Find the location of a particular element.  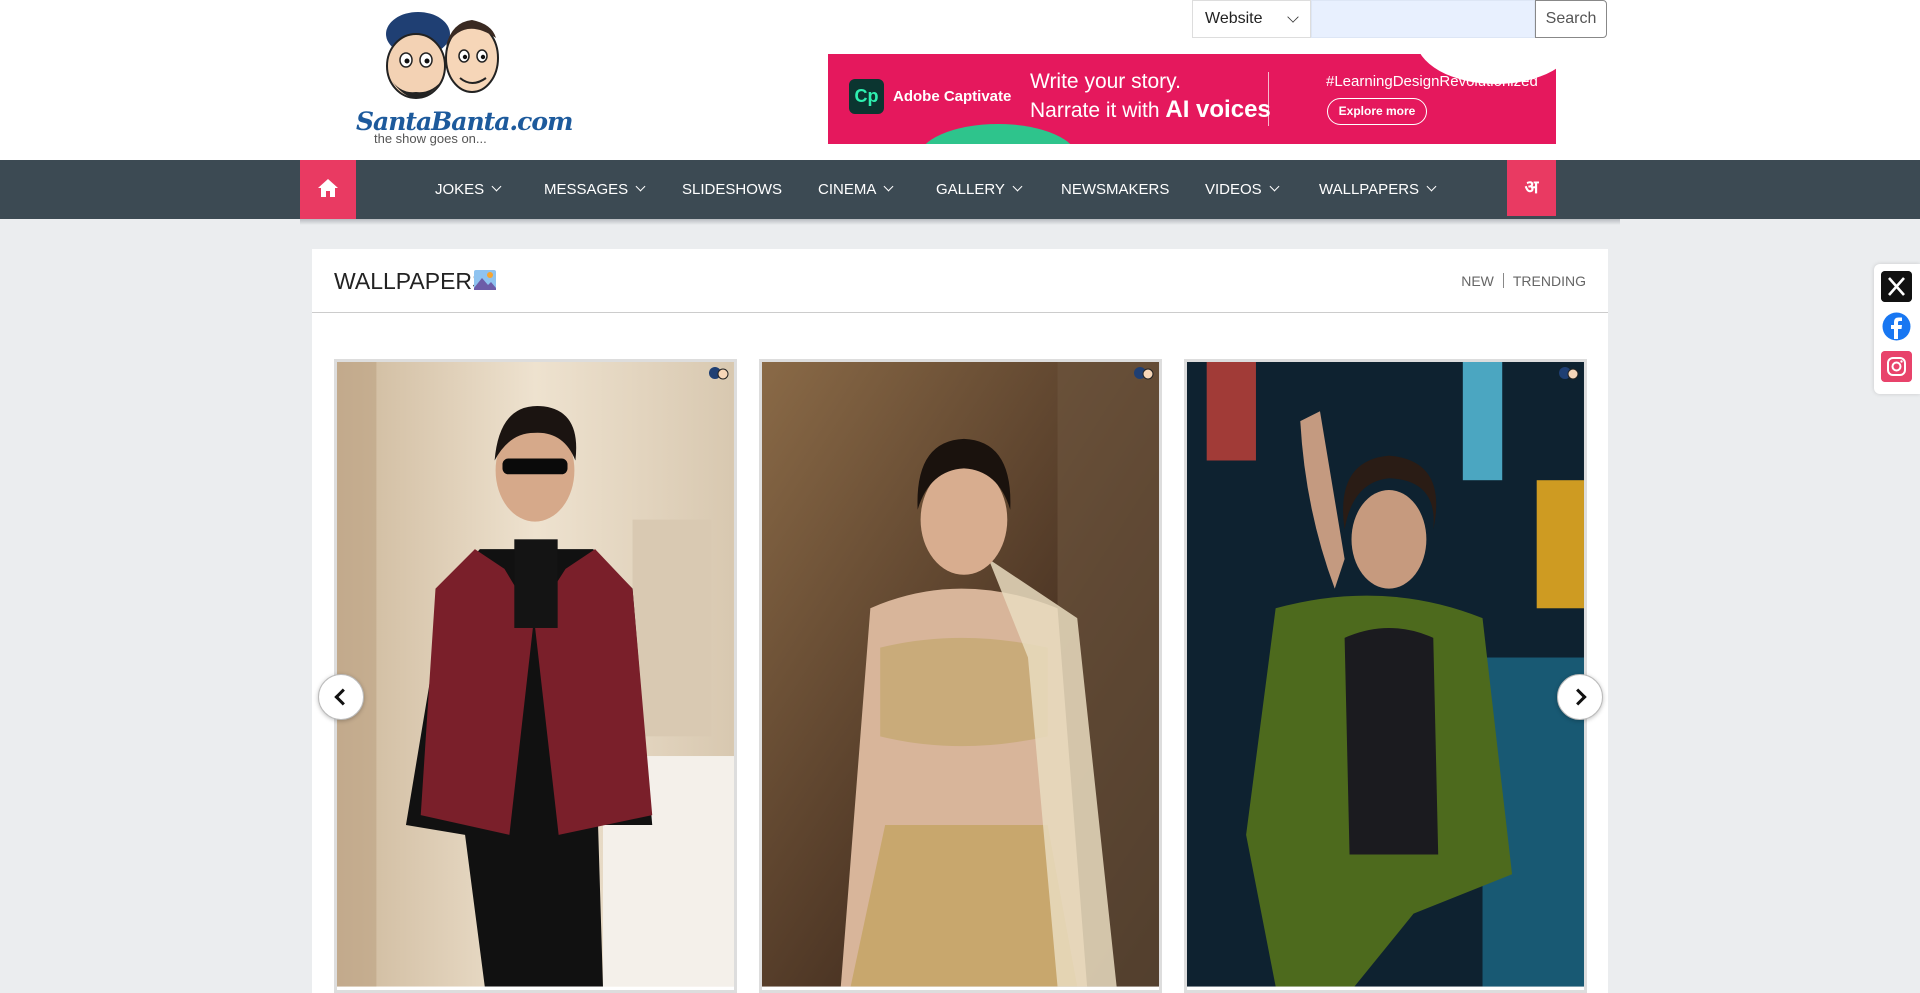

logo-mascots-icon is located at coordinates (442, 55).